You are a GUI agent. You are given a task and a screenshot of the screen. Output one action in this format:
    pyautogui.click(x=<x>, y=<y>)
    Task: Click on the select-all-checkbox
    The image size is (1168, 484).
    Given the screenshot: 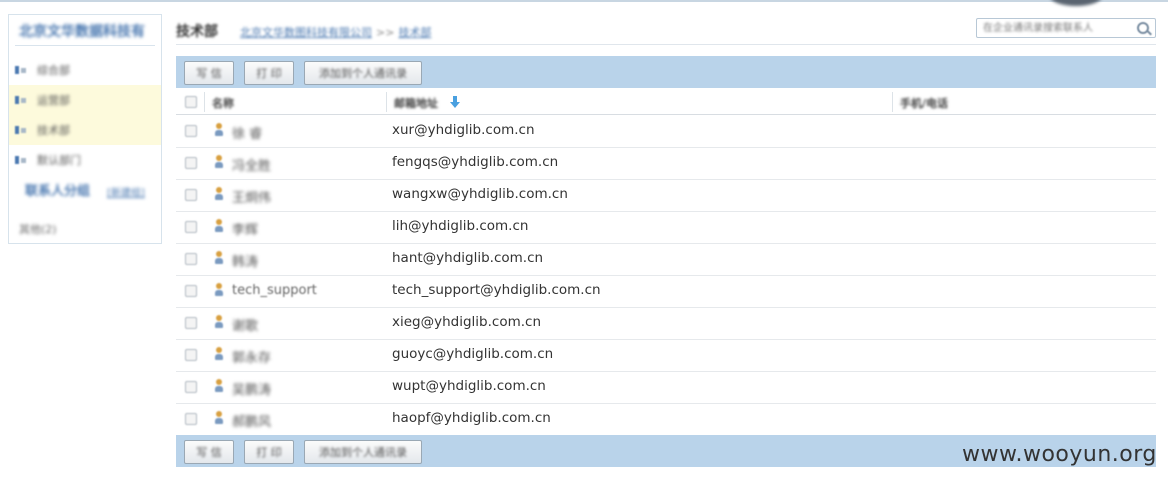 What is the action you would take?
    pyautogui.click(x=191, y=102)
    